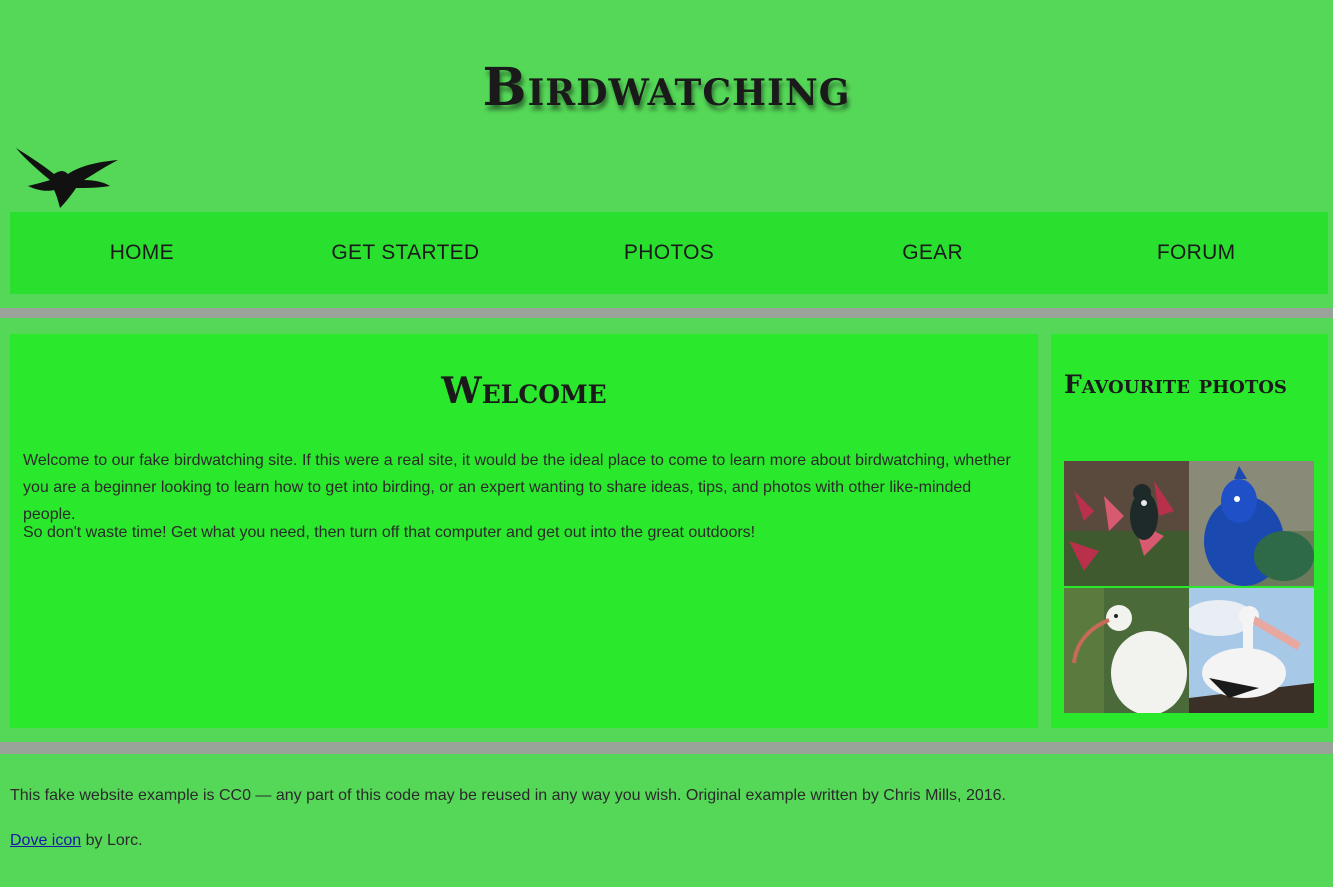 This screenshot has width=1333, height=887. What do you see at coordinates (1175, 384) in the screenshot?
I see `favourite-photos-heading: Favourite photos` at bounding box center [1175, 384].